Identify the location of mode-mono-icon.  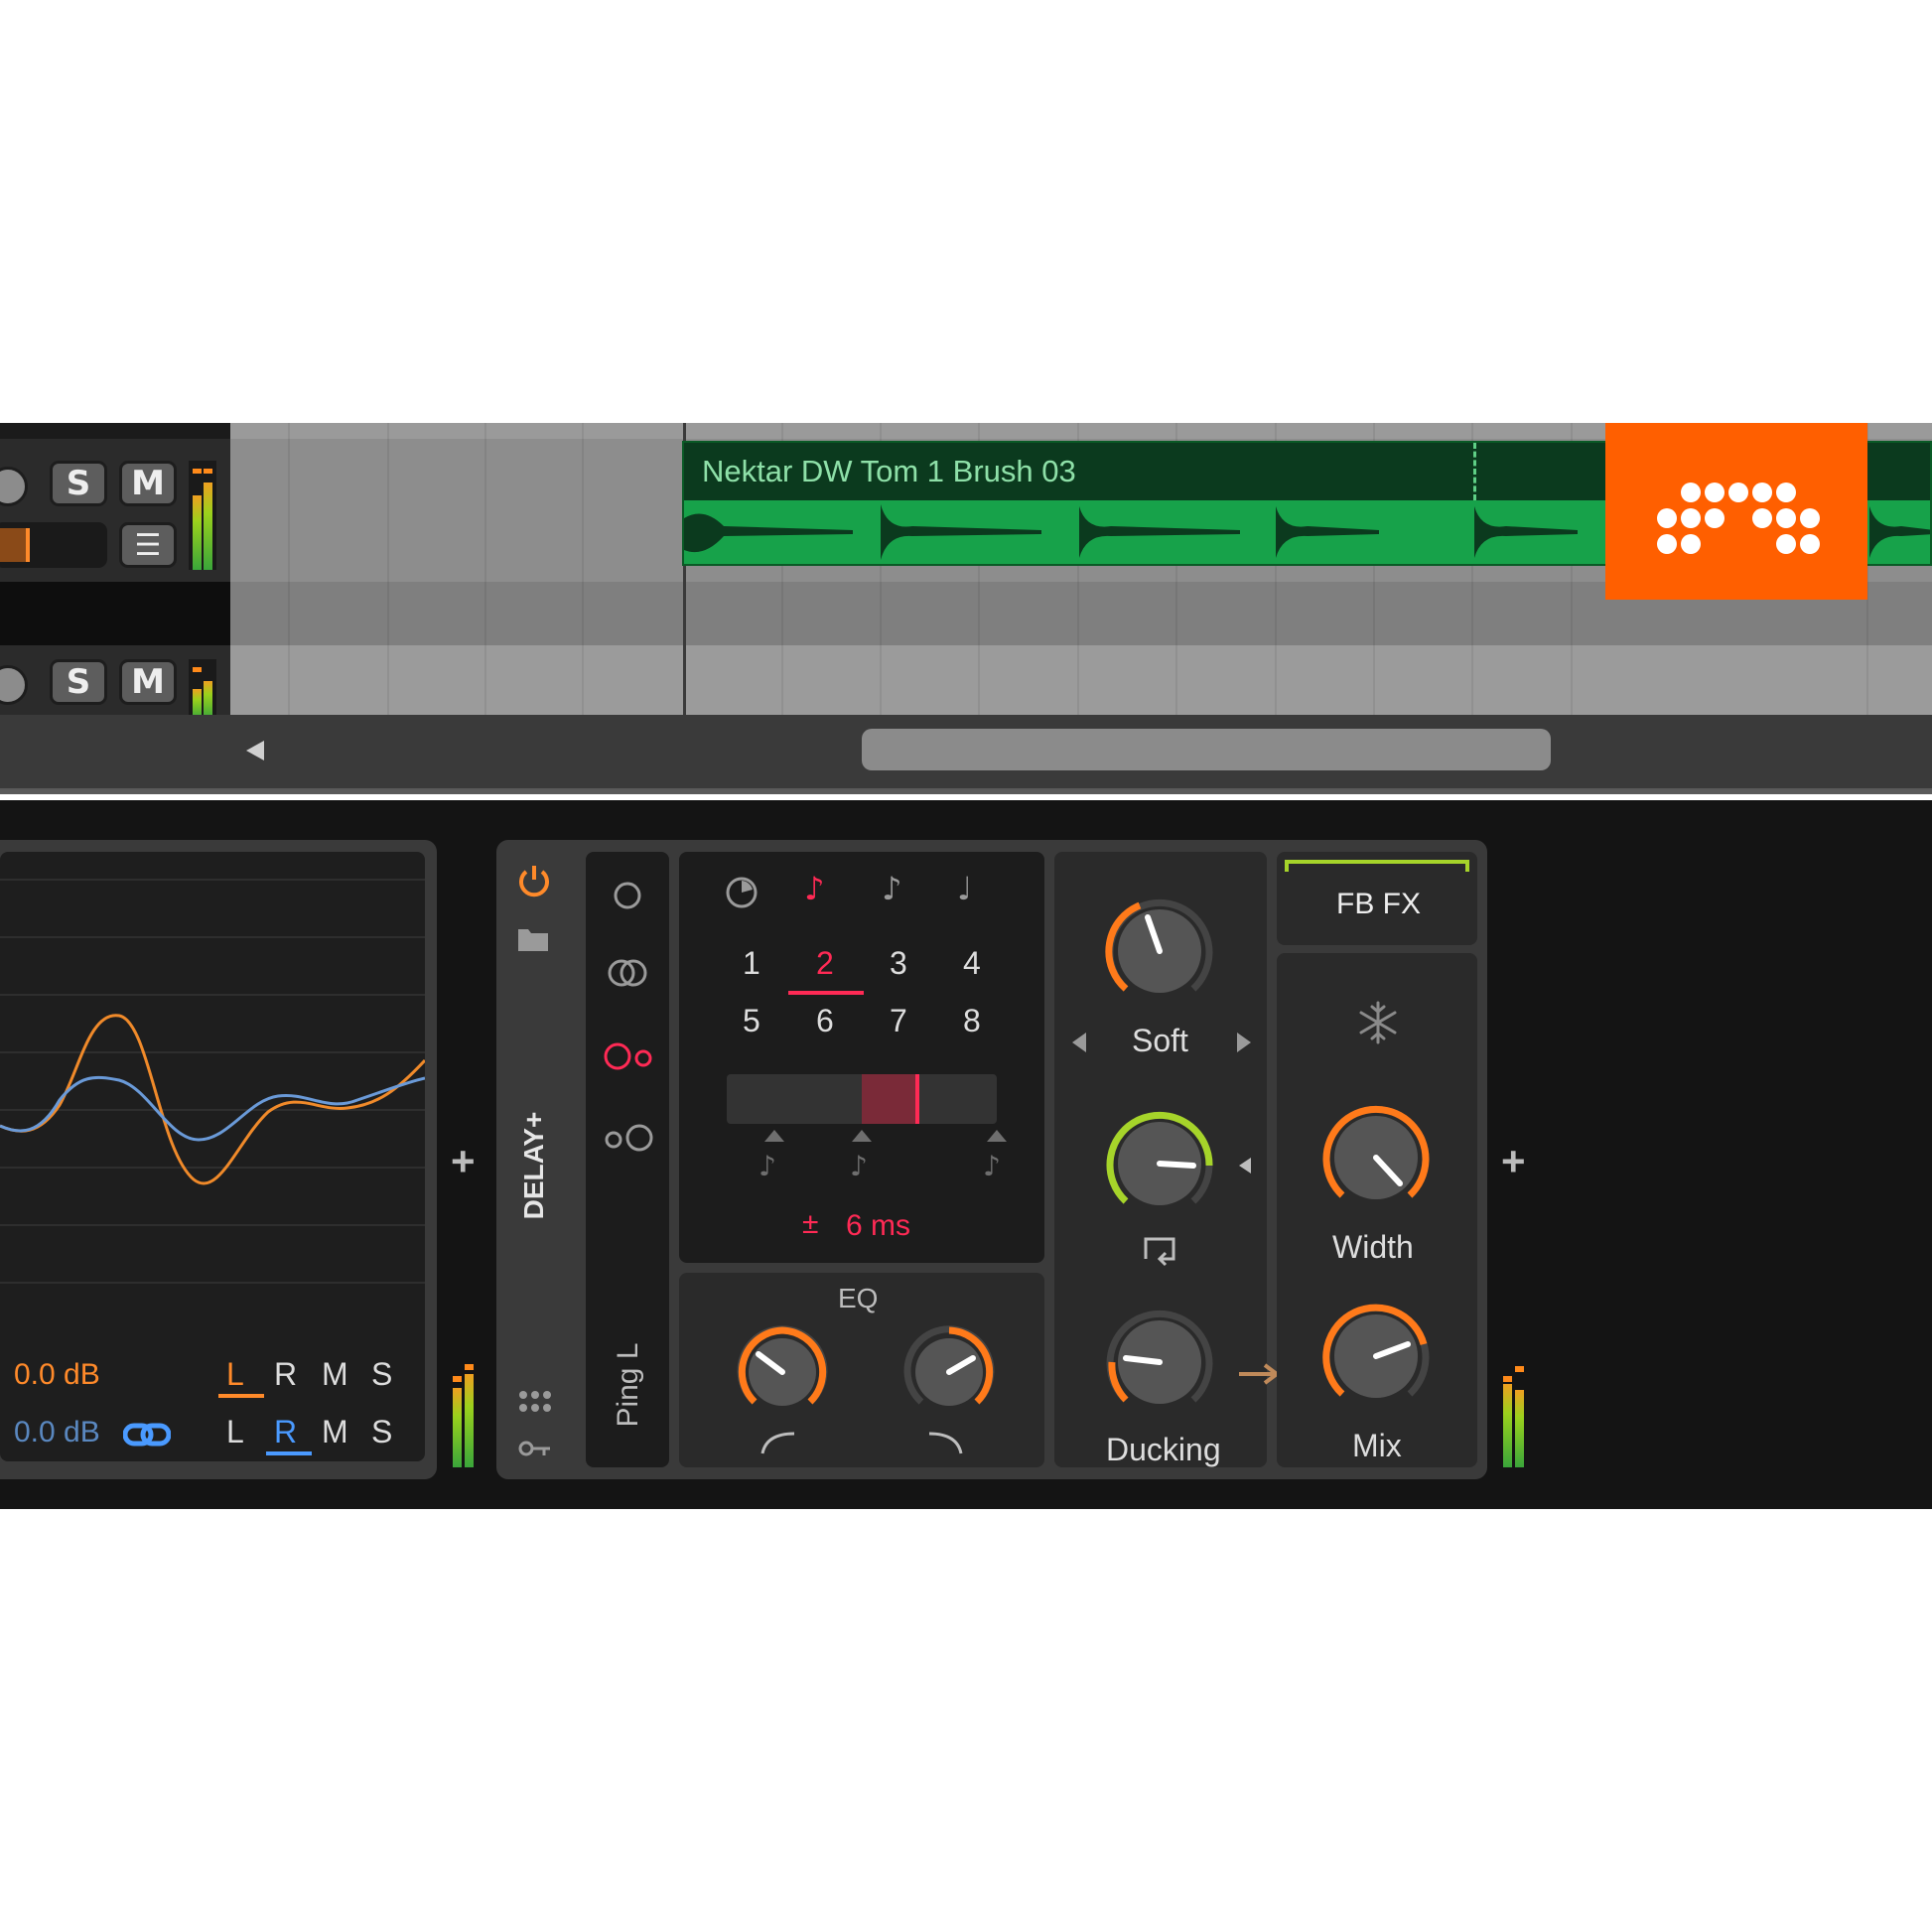
(627, 895).